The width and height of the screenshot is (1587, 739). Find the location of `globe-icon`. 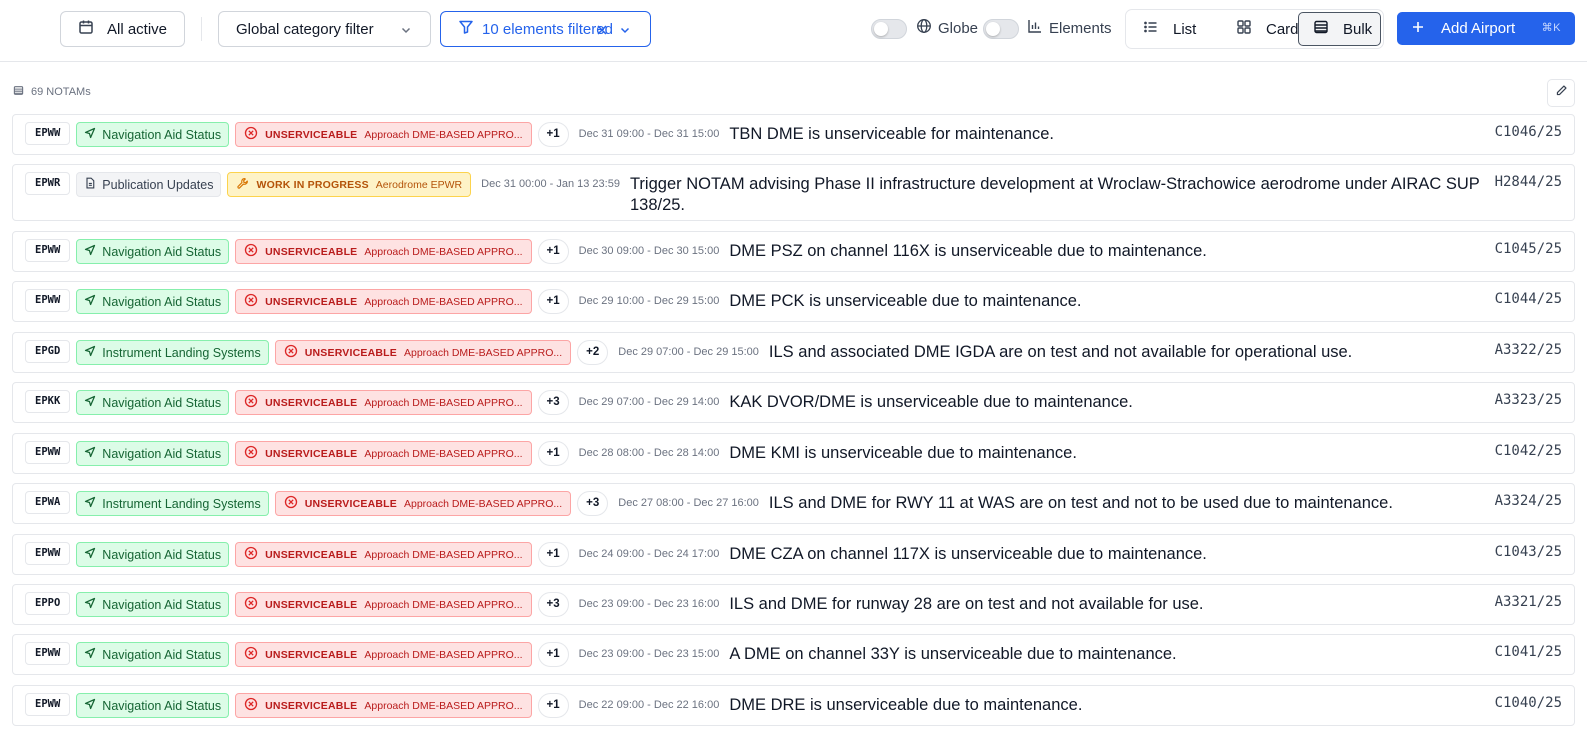

globe-icon is located at coordinates (924, 28).